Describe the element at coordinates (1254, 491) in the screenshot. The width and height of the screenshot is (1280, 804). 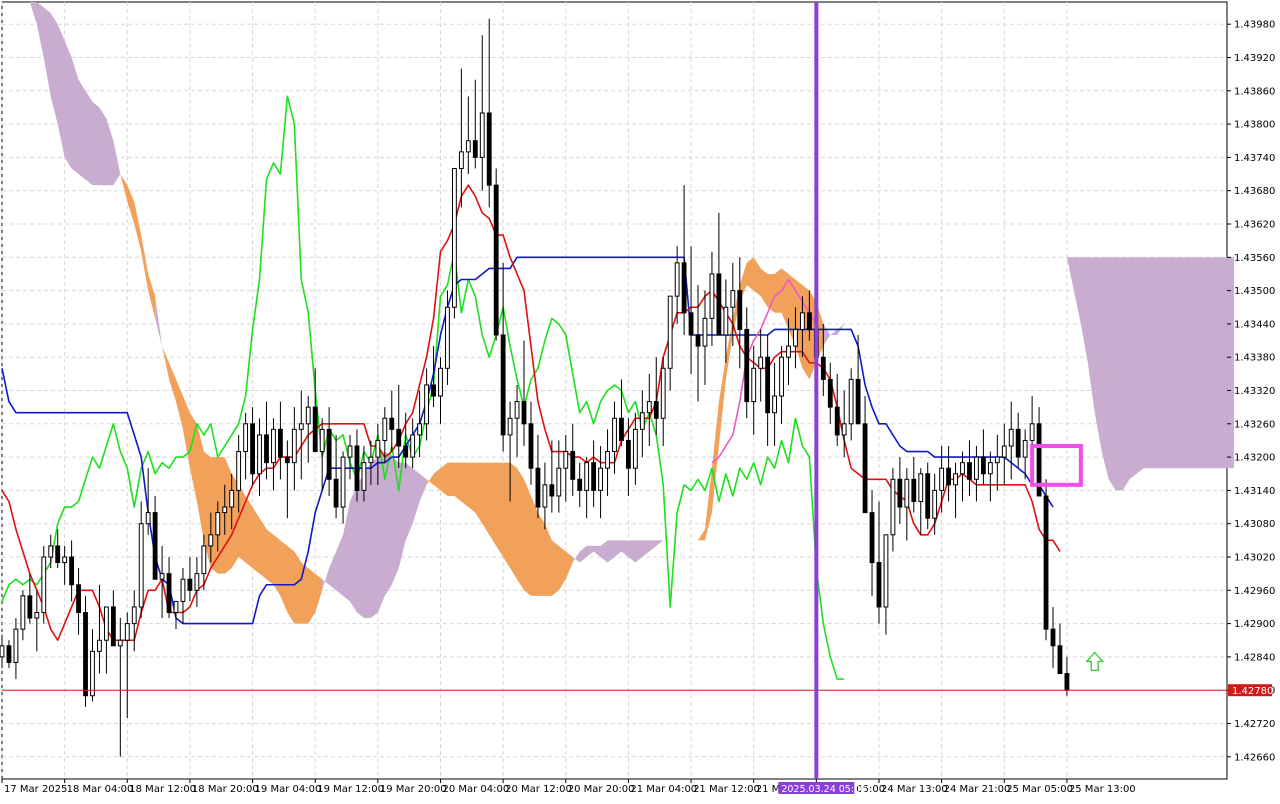
I see `y-tick-label: 1.43140` at that location.